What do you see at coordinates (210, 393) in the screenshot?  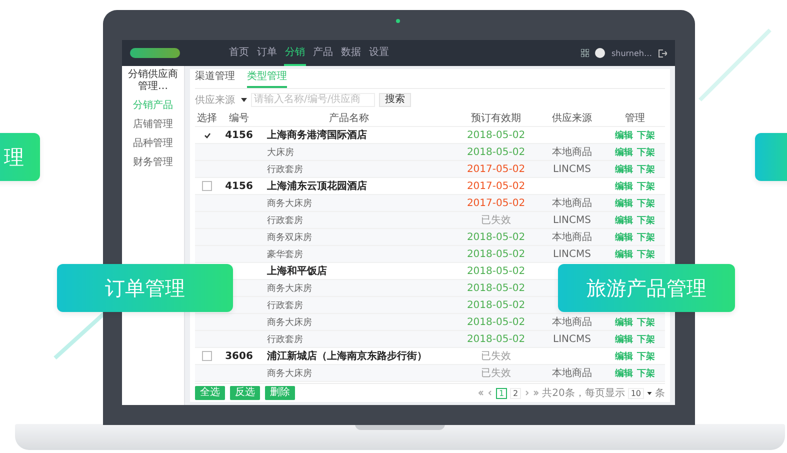 I see `footer-button: 全选` at bounding box center [210, 393].